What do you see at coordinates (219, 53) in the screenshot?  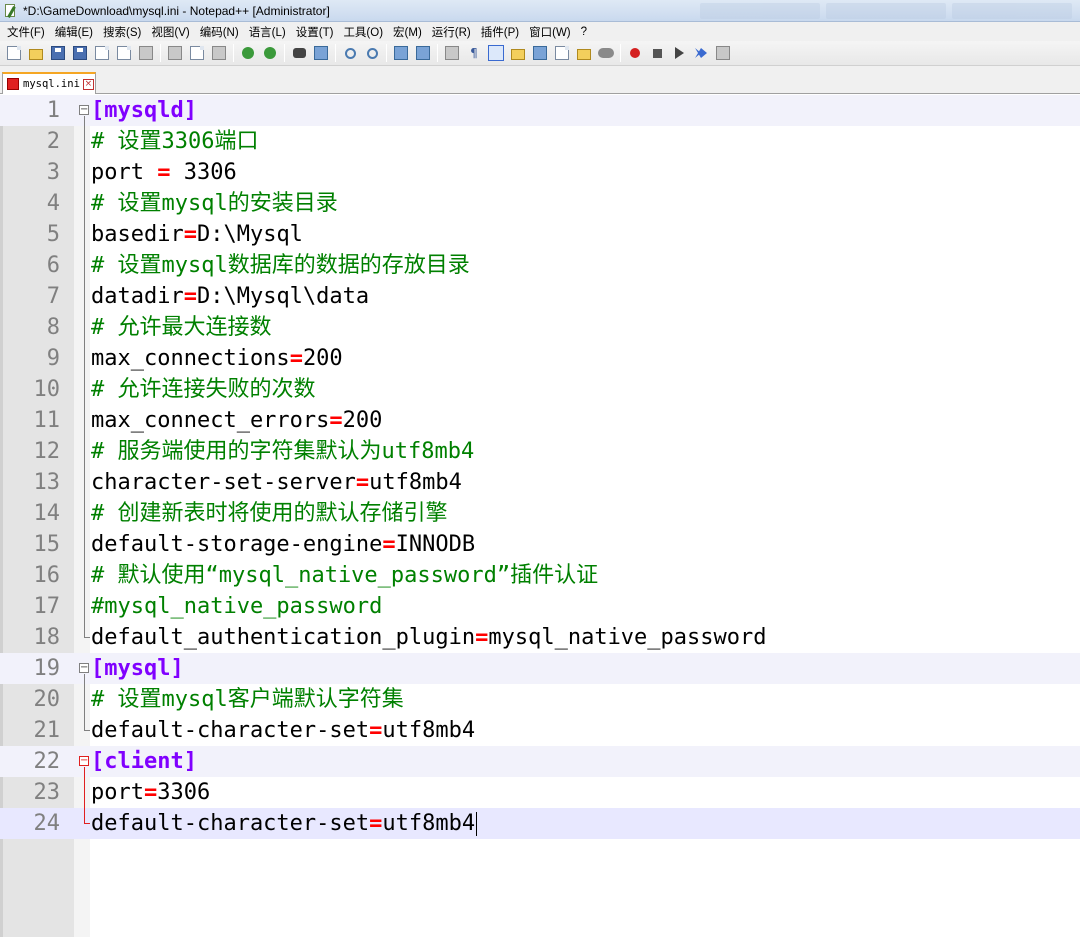 I see `paste-button` at bounding box center [219, 53].